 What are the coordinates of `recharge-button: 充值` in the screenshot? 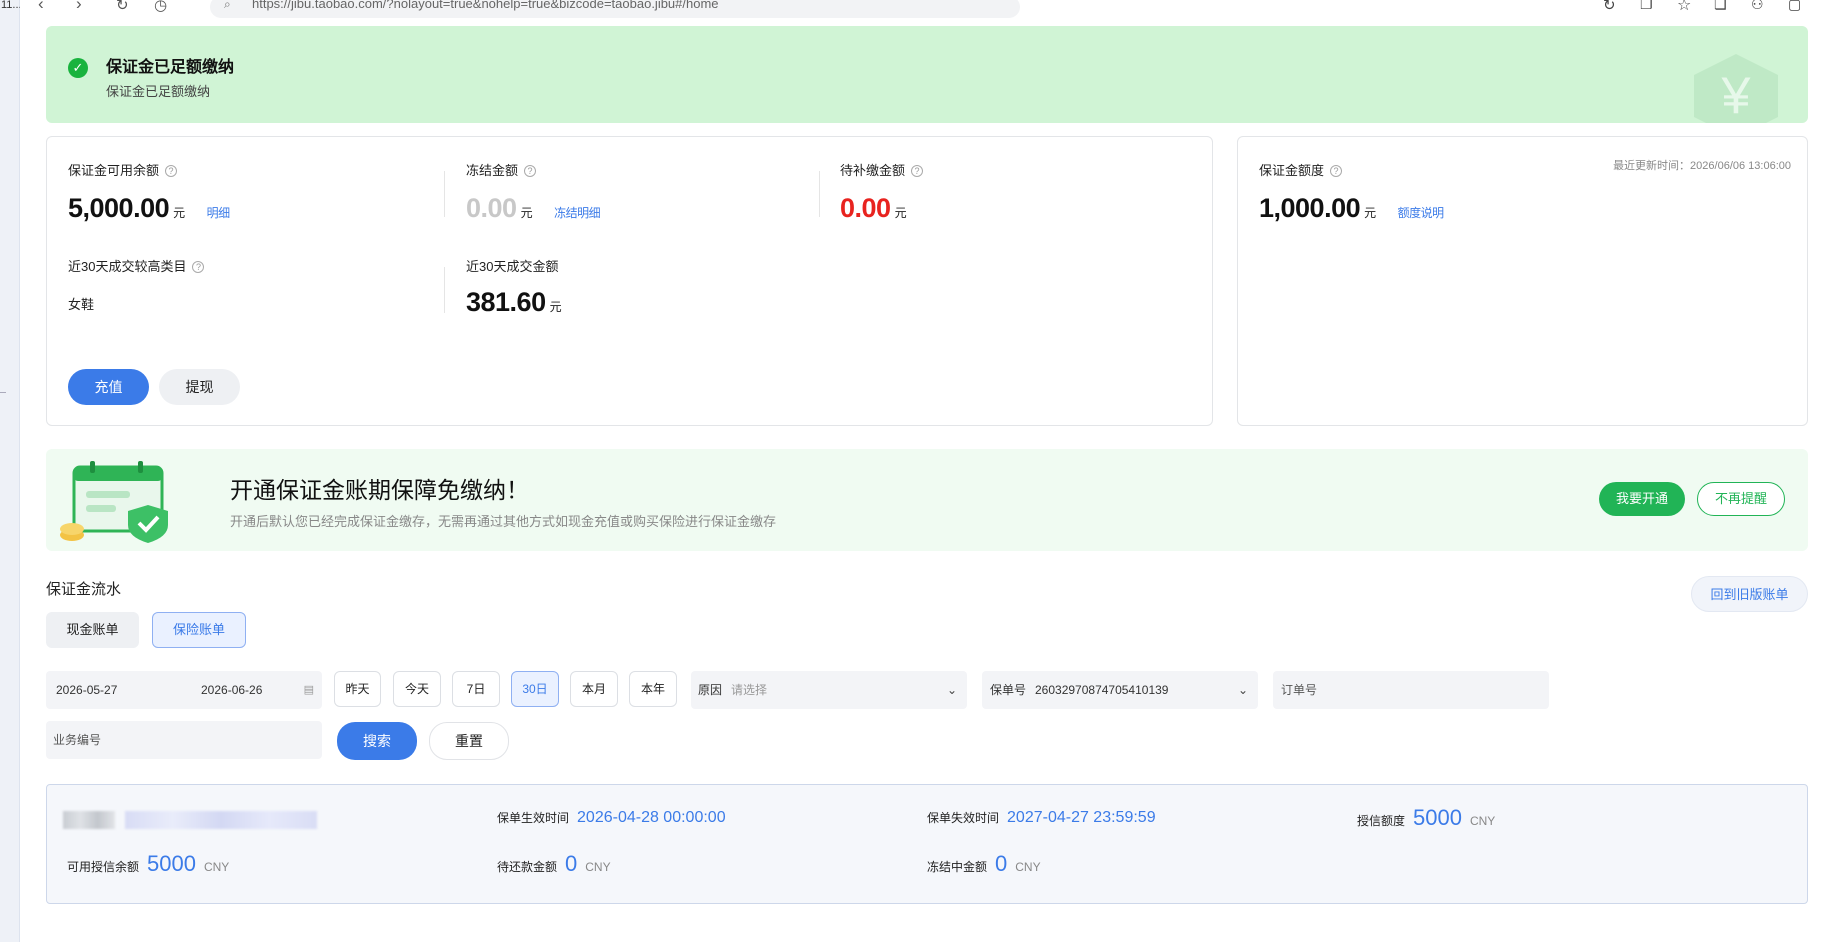 It's located at (108, 387).